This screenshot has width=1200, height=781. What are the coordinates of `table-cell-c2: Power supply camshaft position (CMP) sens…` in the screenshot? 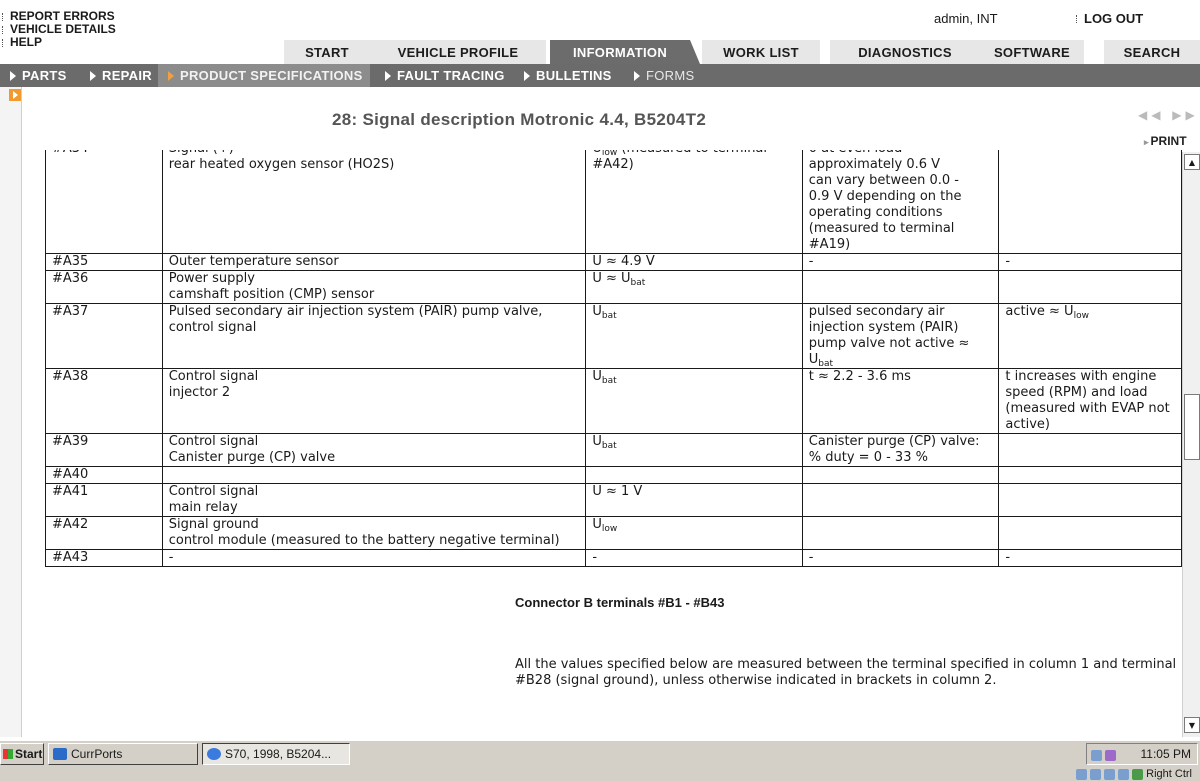 It's located at (374, 287).